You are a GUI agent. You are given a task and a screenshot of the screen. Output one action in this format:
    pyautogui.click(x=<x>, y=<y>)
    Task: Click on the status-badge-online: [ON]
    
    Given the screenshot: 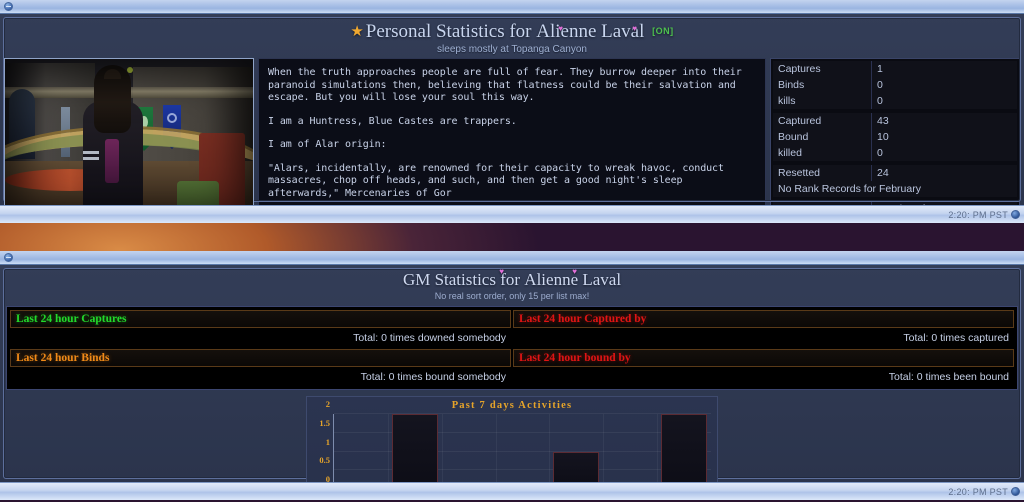 What is the action you would take?
    pyautogui.click(x=663, y=31)
    